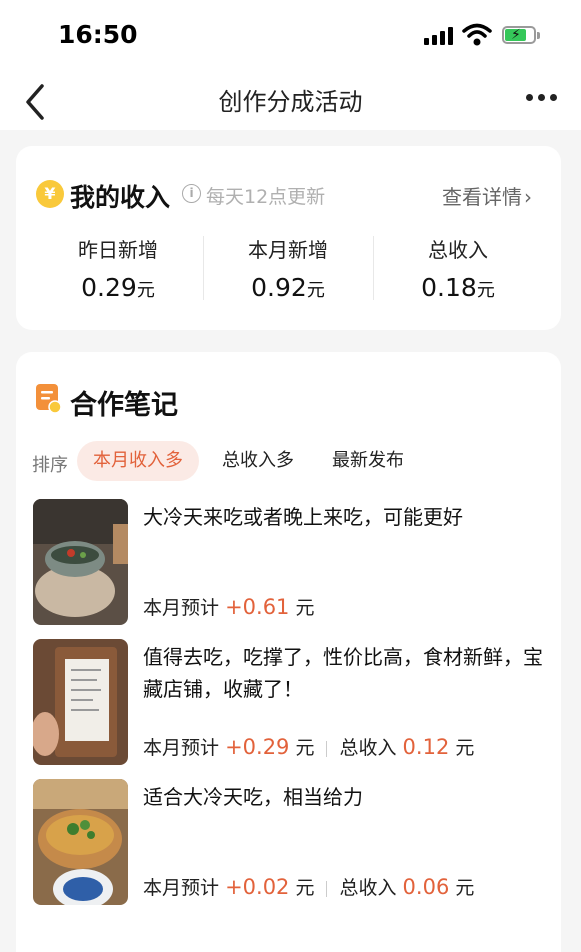  I want to click on wifi-icon, so click(477, 34).